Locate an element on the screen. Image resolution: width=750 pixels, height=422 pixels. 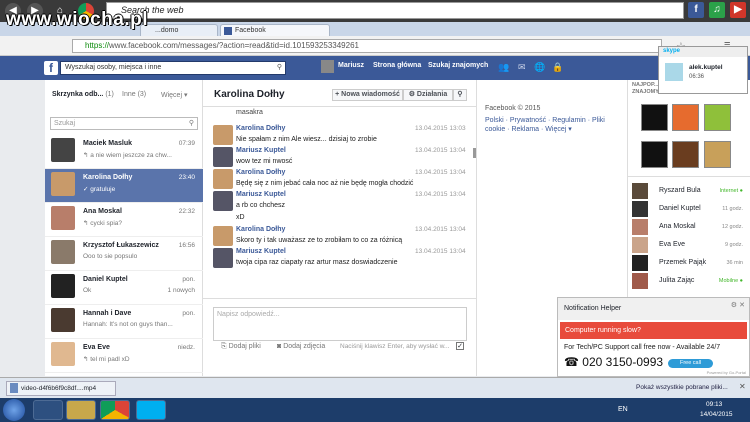
friend-row: Ryszard Bula Internet ● is located at coordinates (689, 192).